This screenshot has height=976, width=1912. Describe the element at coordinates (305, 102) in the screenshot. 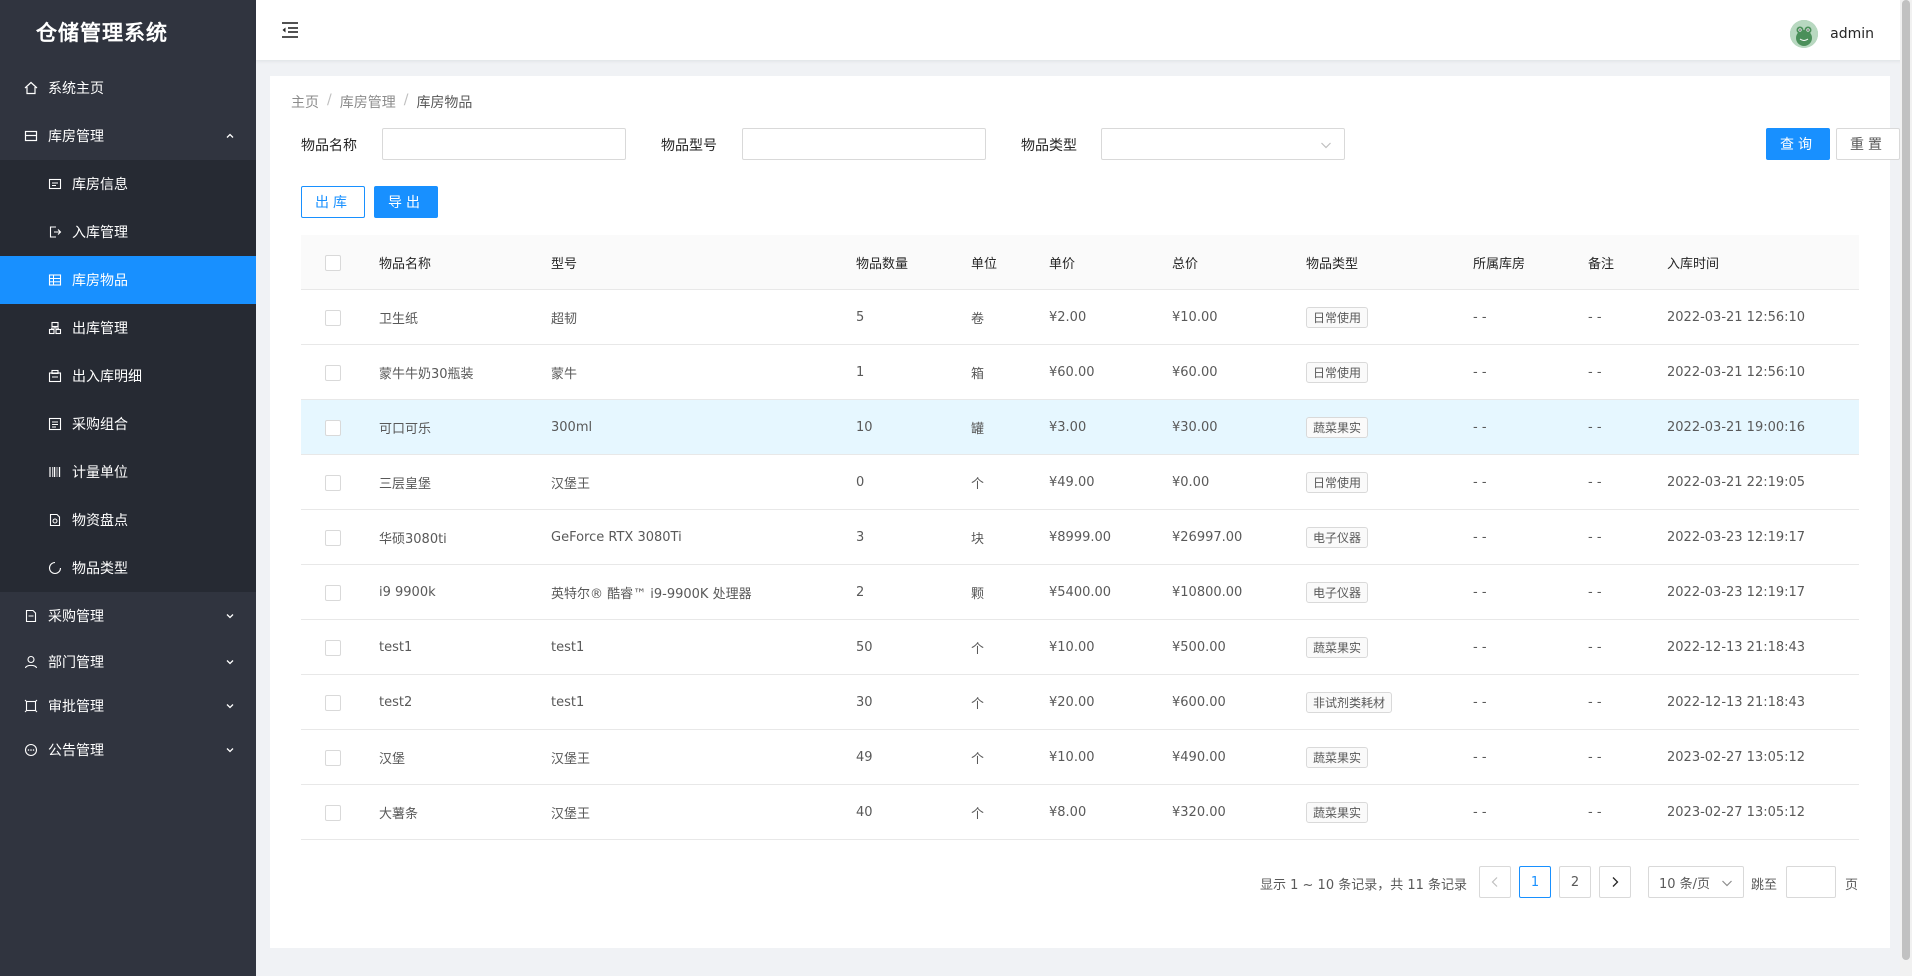

I see `breadcrumb-home: 主页` at that location.